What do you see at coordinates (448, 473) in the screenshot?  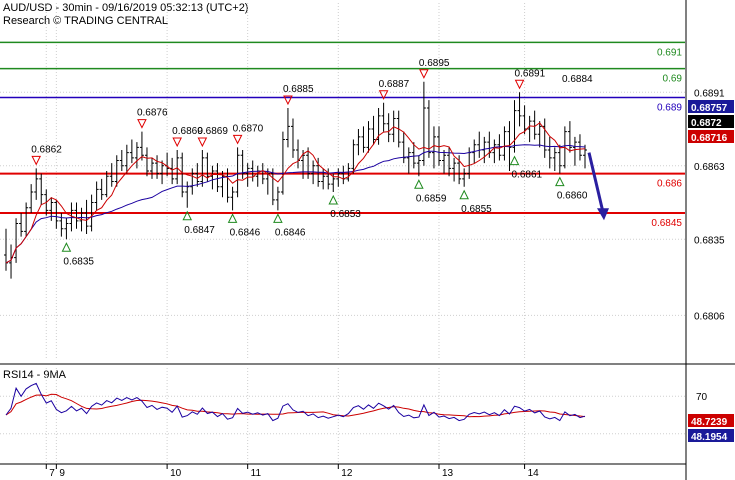 I see `time-tick-label: 13` at bounding box center [448, 473].